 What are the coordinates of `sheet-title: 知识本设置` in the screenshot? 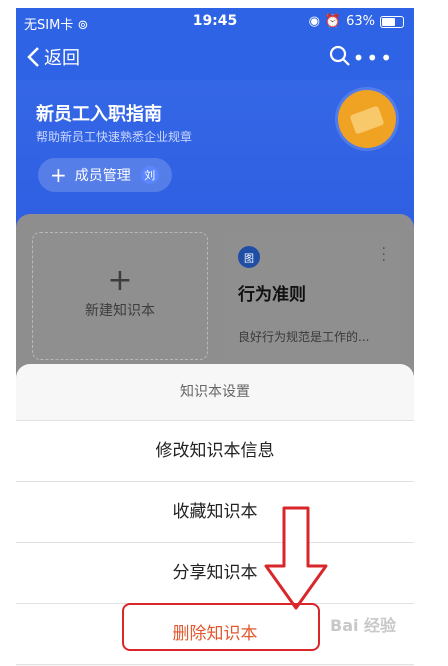 It's located at (215, 392).